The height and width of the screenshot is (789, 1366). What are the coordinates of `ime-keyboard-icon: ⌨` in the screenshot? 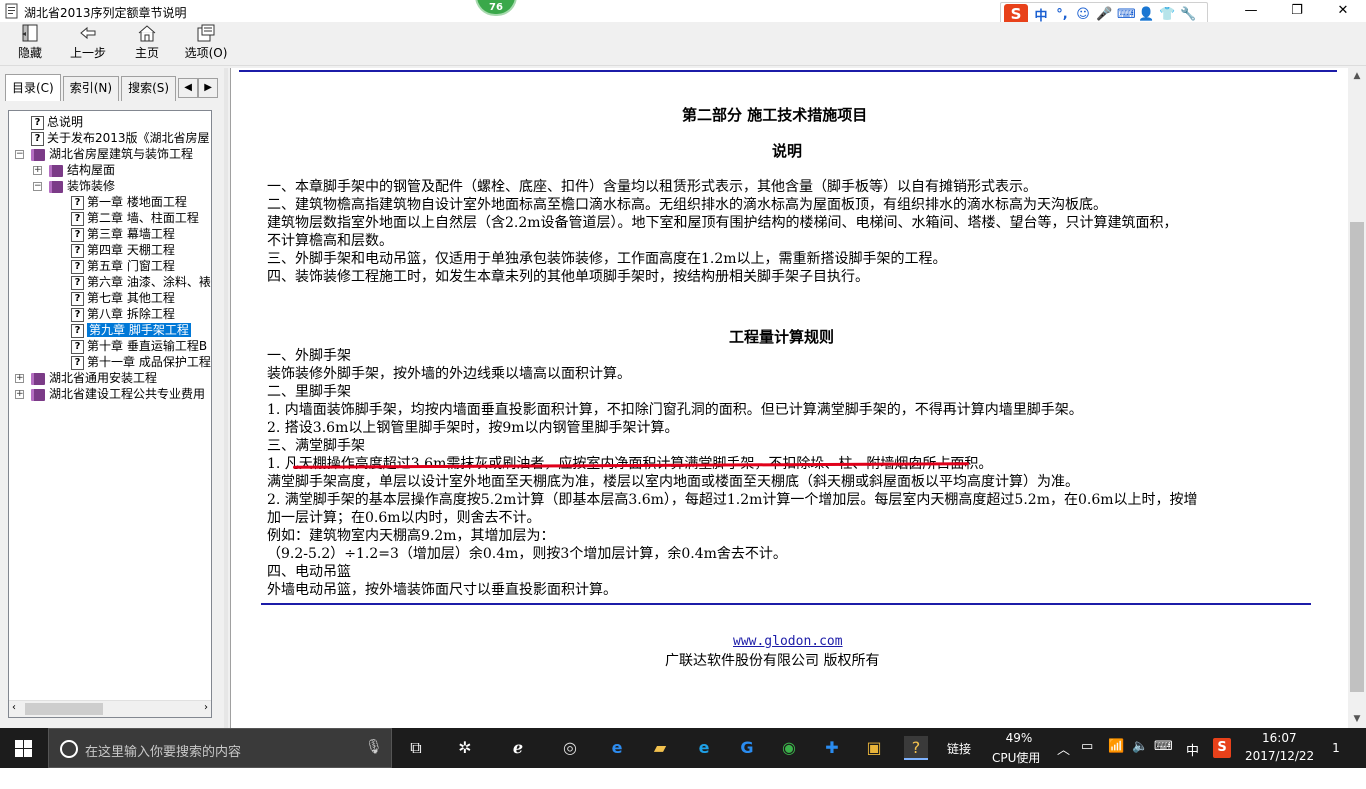 It's located at (1126, 14).